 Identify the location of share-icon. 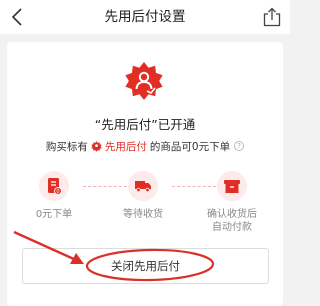
(272, 17).